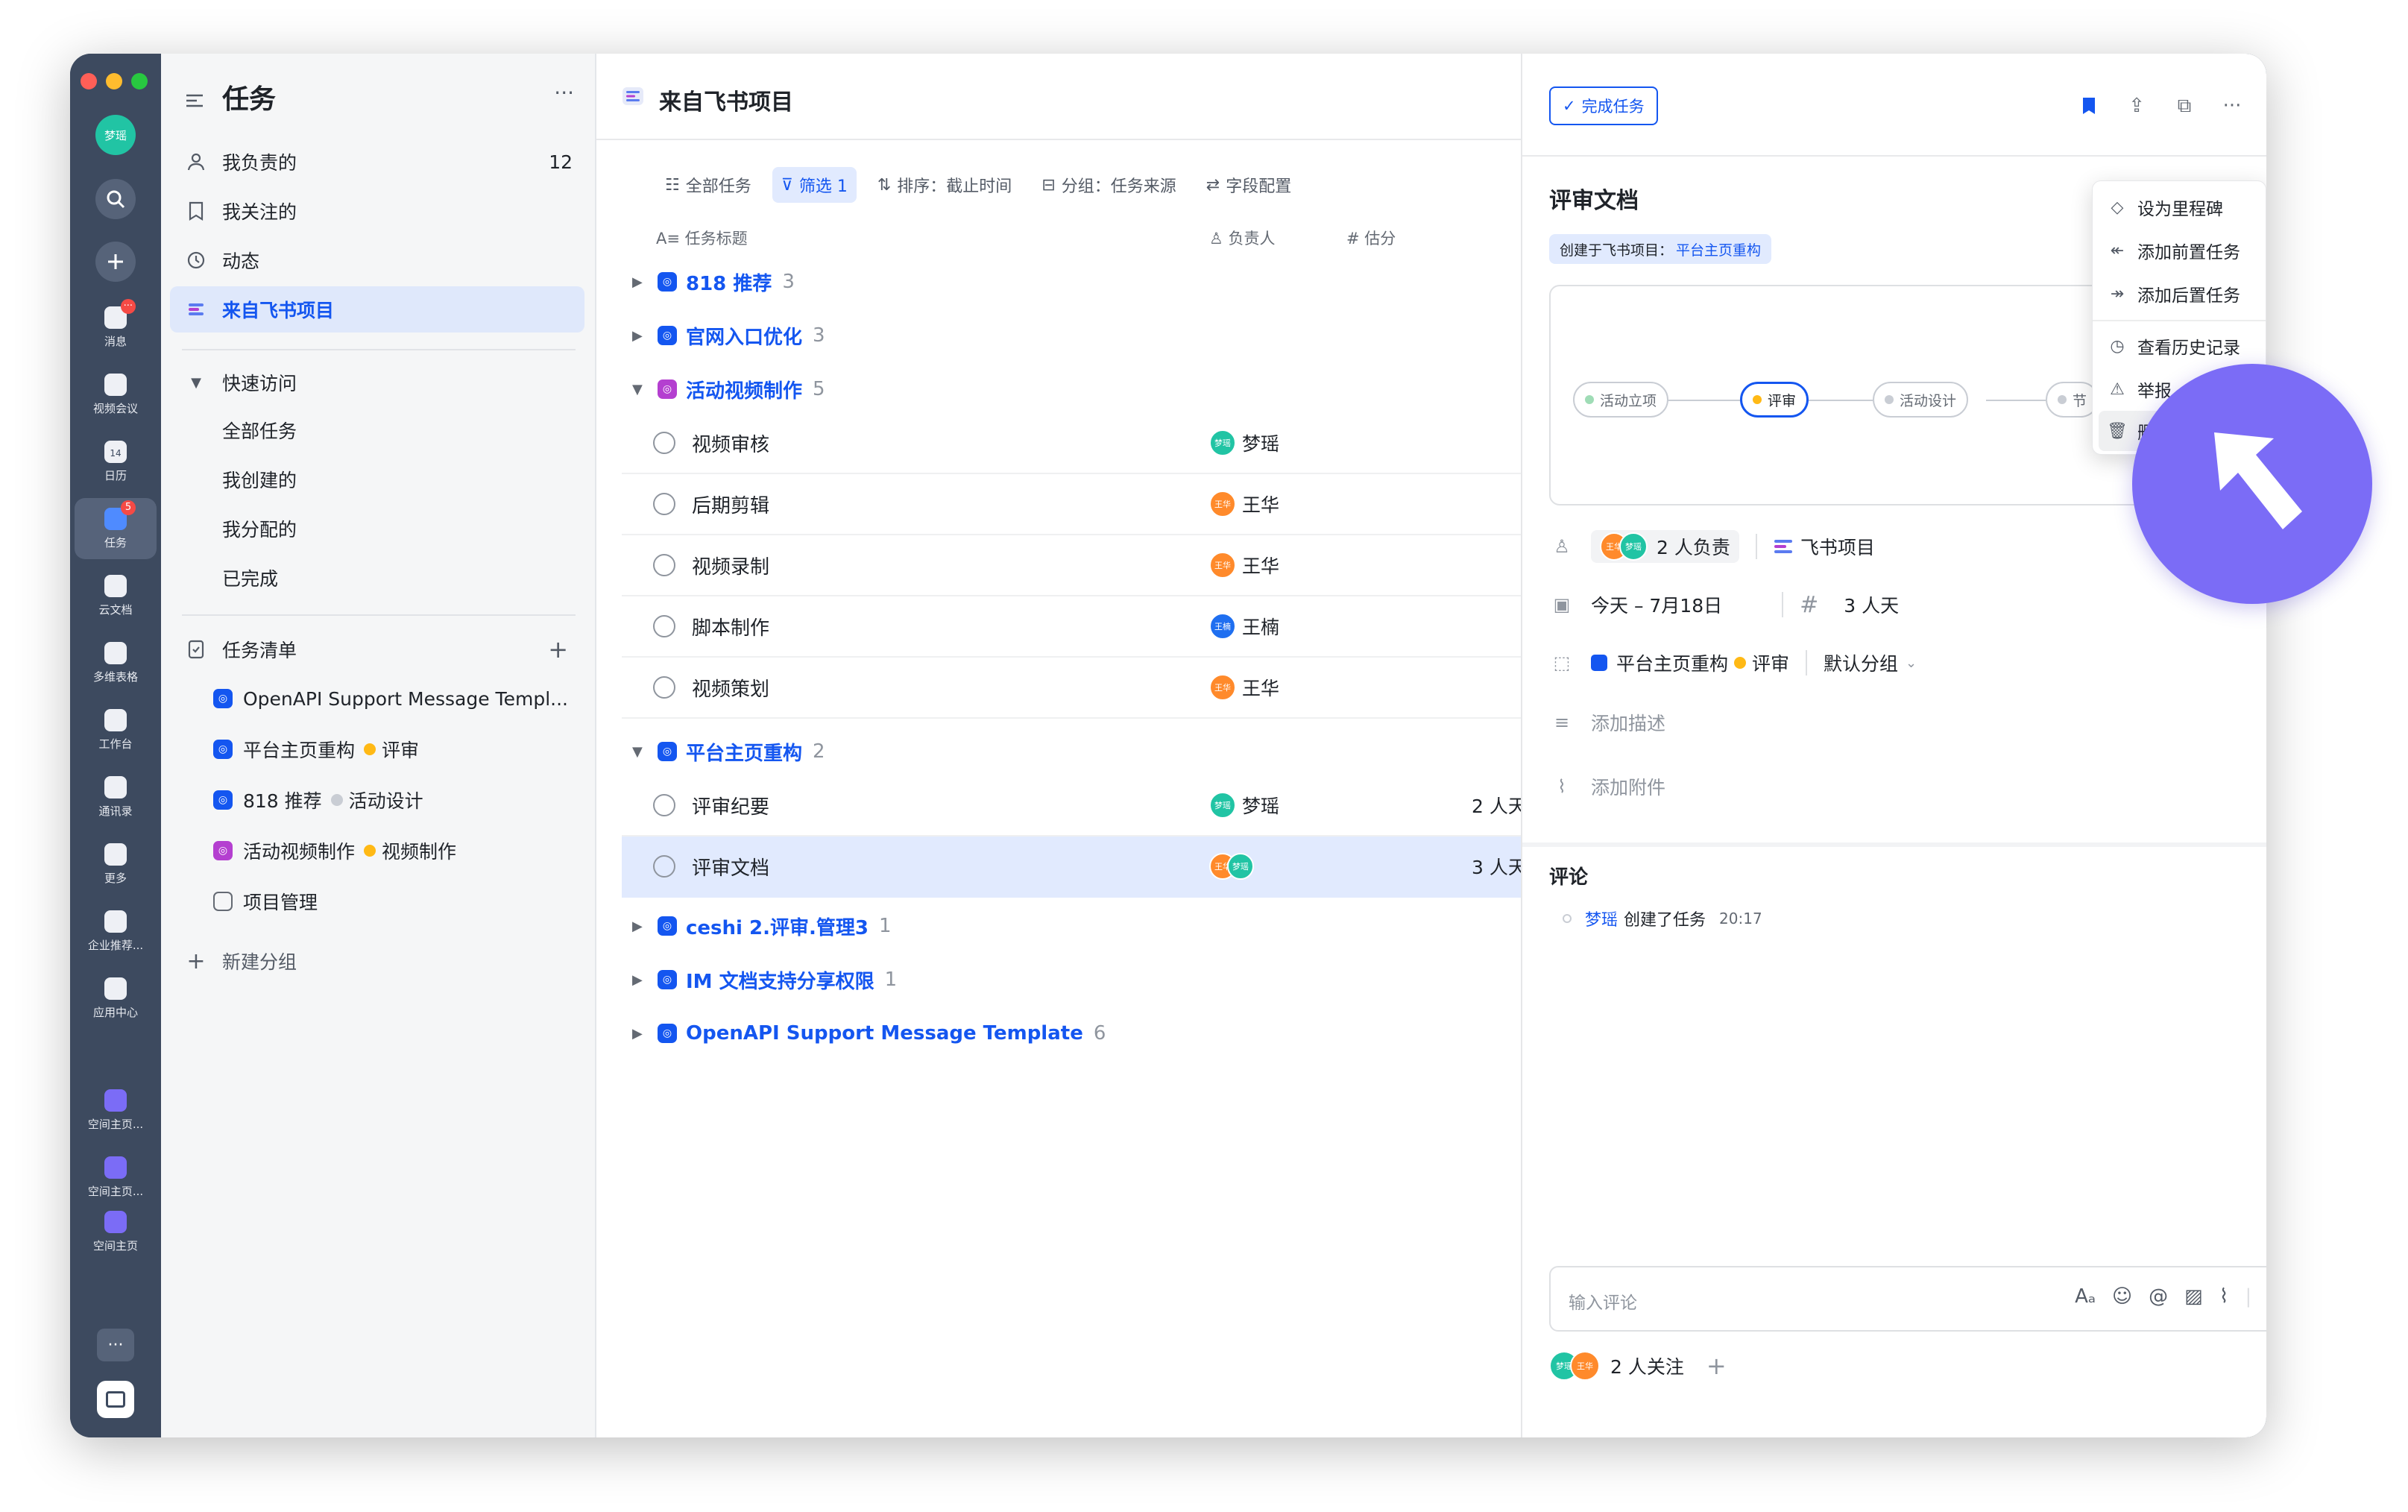  I want to click on new-group-button: + 新建分组, so click(377, 961).